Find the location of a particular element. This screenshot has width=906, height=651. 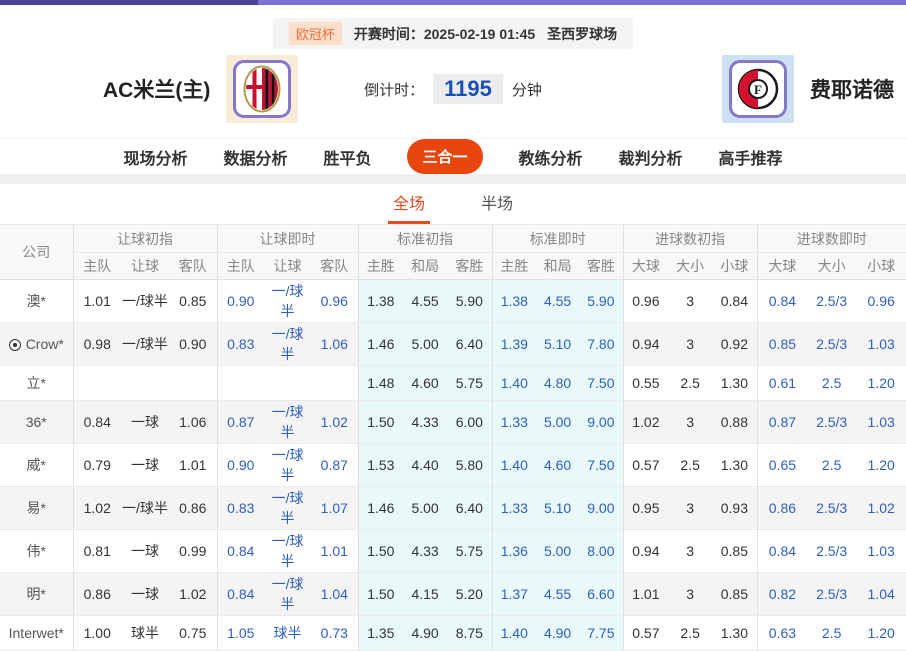

subcolumn-header: 和局 is located at coordinates (558, 266).